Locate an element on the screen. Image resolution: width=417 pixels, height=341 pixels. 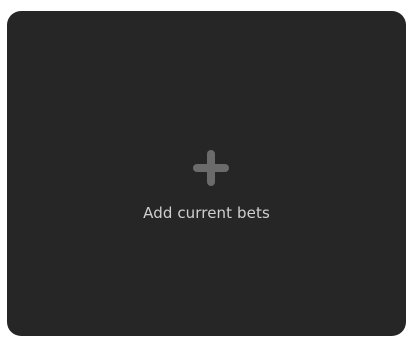
plus-icon is located at coordinates (211, 168).